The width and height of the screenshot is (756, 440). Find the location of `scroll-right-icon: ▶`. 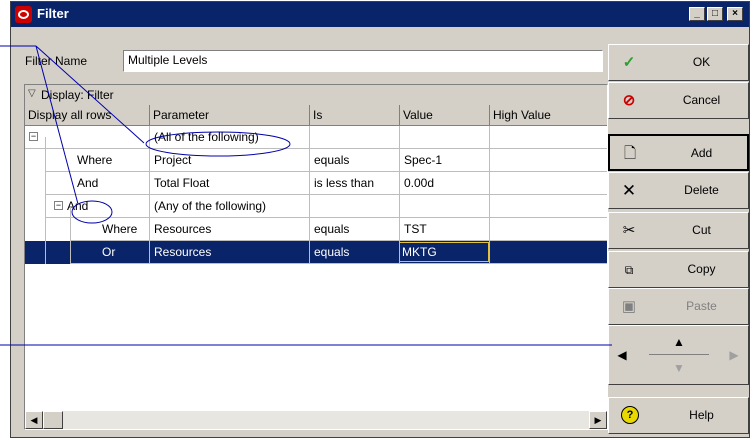

scroll-right-icon: ▶ is located at coordinates (598, 420).